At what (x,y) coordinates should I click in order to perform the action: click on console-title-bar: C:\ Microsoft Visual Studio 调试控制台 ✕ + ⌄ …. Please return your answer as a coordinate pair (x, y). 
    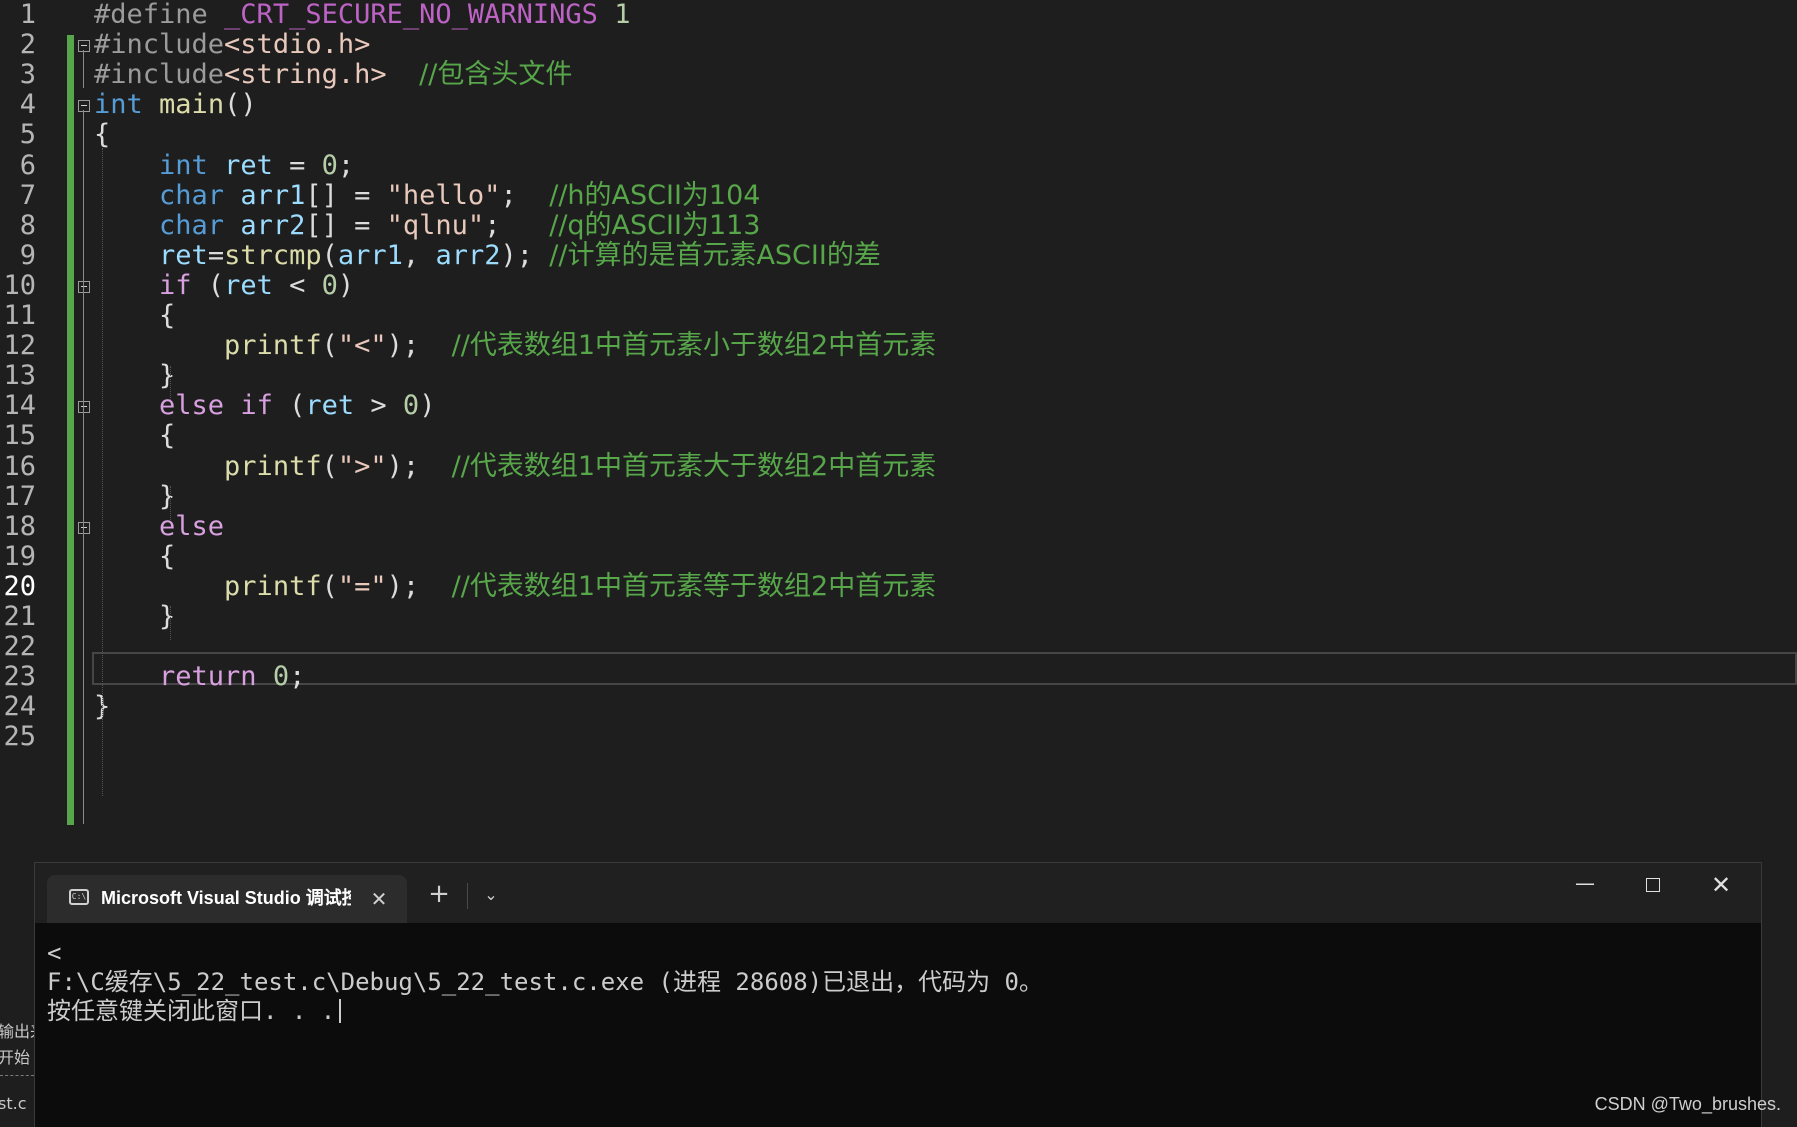
    Looking at the image, I should click on (898, 893).